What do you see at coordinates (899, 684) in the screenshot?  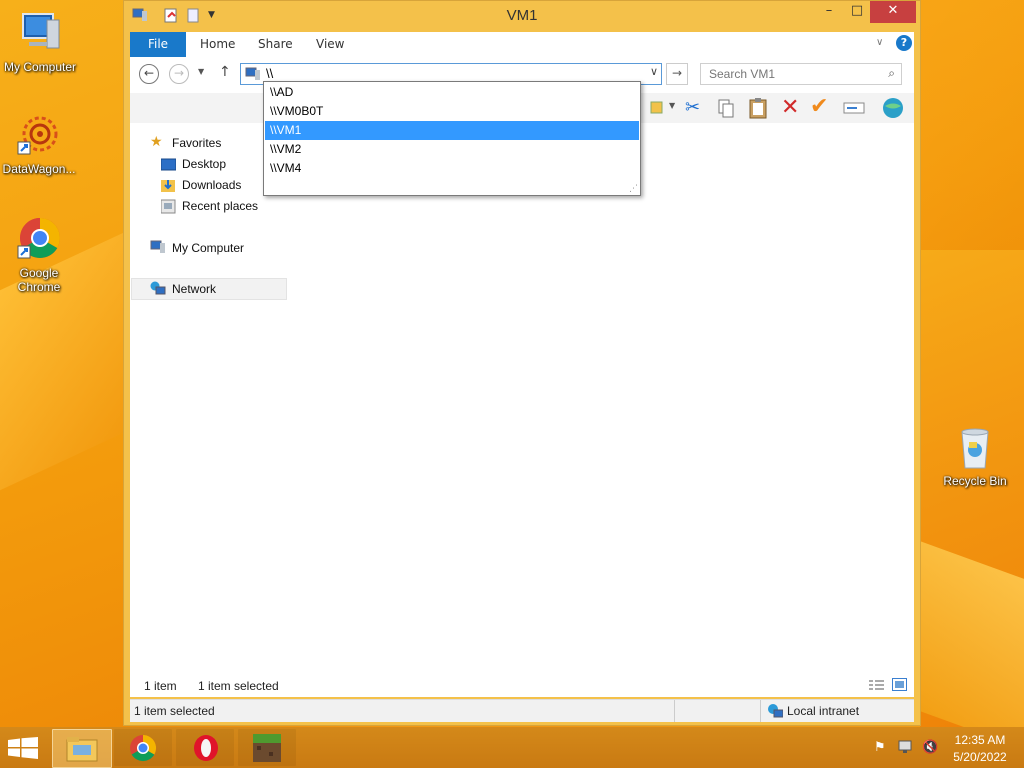 I see `large-icons-view-icon` at bounding box center [899, 684].